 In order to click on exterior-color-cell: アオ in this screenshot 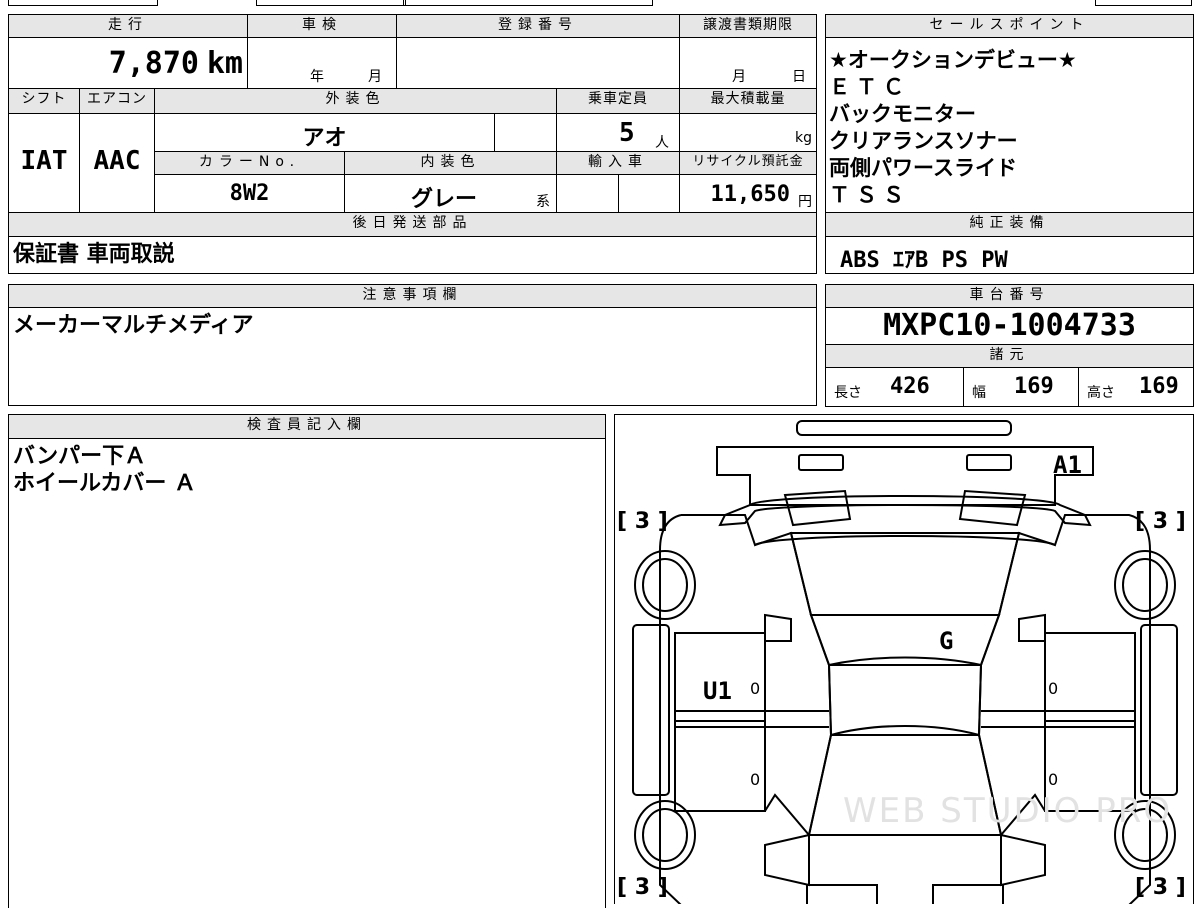, I will do `click(324, 132)`.